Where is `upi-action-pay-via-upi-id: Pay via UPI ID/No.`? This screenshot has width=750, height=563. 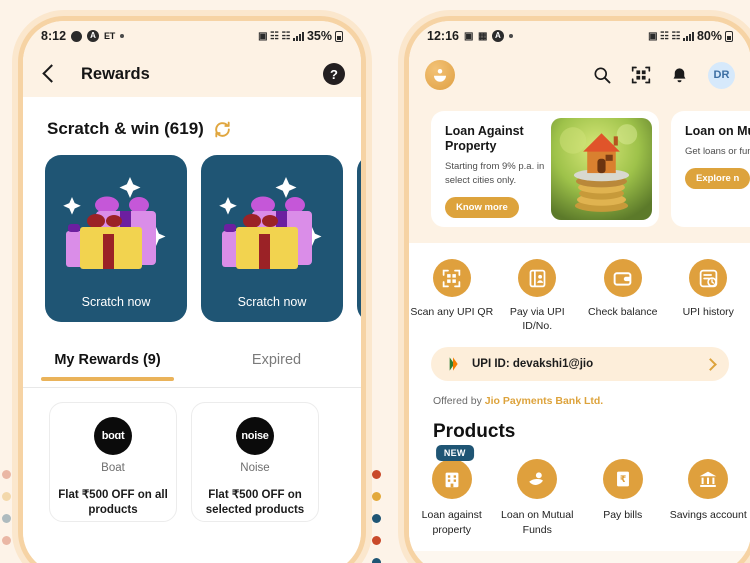
upi-action-pay-via-upi-id: Pay via UPI ID/No. is located at coordinates (538, 296).